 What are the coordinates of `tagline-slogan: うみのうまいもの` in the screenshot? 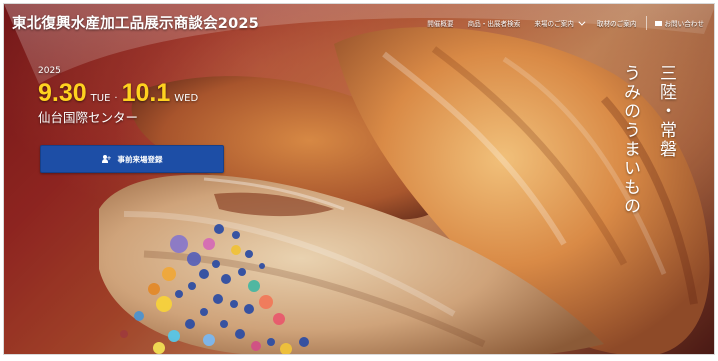 It's located at (630, 140).